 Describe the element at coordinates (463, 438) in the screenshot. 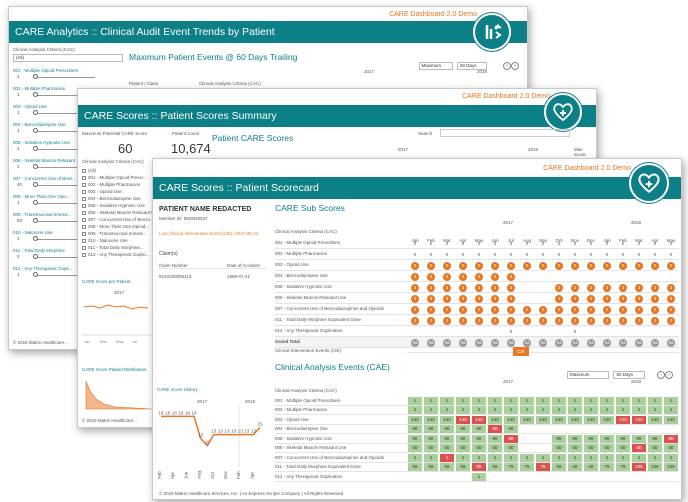

I see `event-cell: 90` at that location.